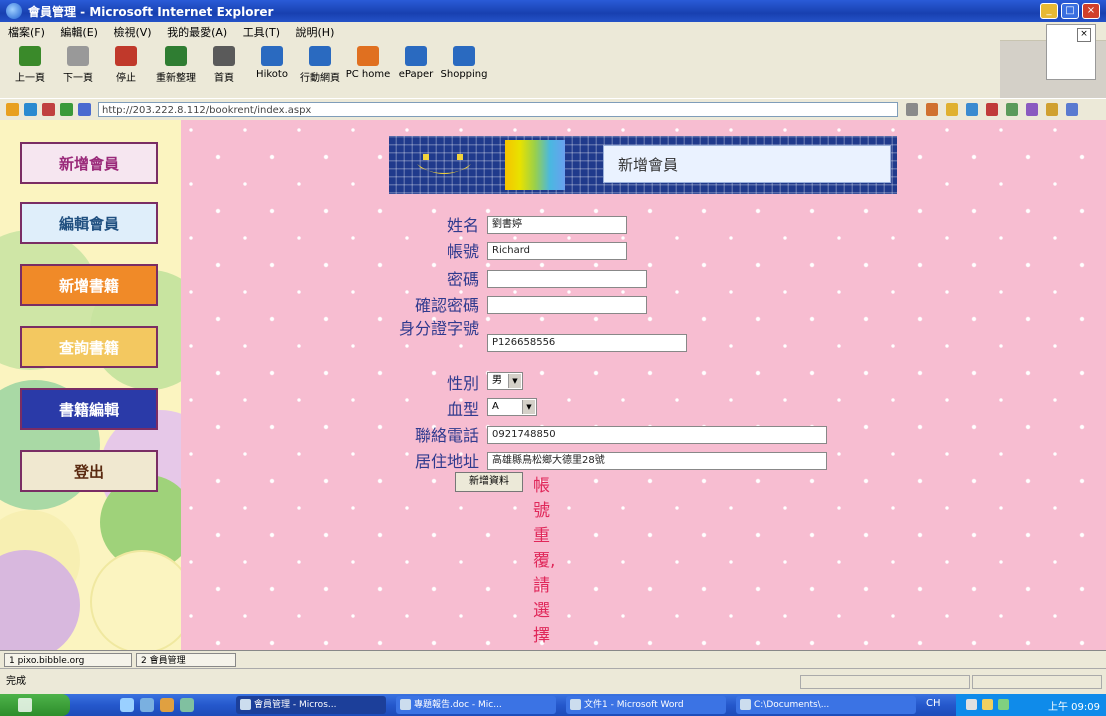 This screenshot has height=716, width=1106. Describe the element at coordinates (987, 704) in the screenshot. I see `volume-icon` at that location.